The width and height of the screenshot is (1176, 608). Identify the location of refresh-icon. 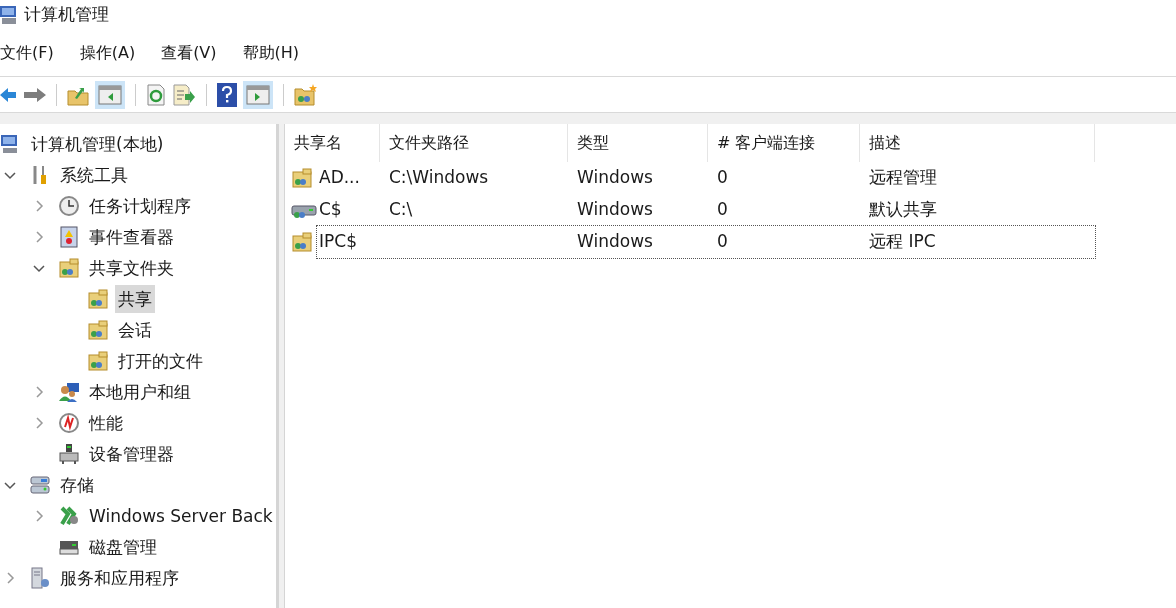
(156, 94).